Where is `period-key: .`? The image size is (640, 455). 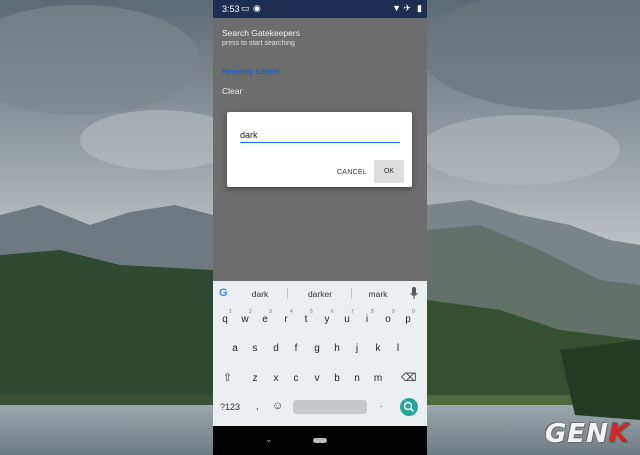 period-key: . is located at coordinates (381, 404).